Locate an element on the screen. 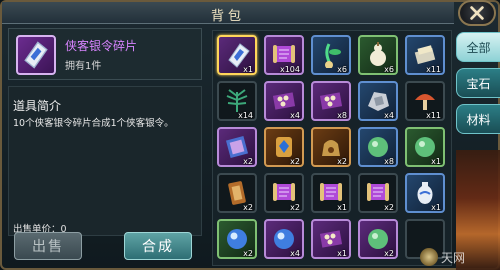  selected-item-count: 拥有1件 is located at coordinates (83, 66).